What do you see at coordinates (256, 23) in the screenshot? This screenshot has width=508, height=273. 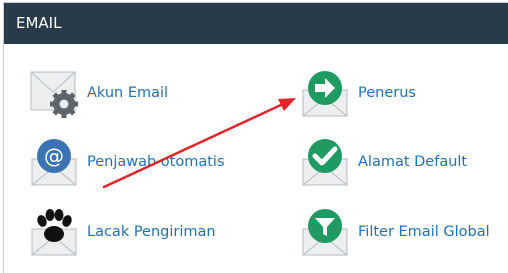 I see `section-header: EMAIL` at bounding box center [256, 23].